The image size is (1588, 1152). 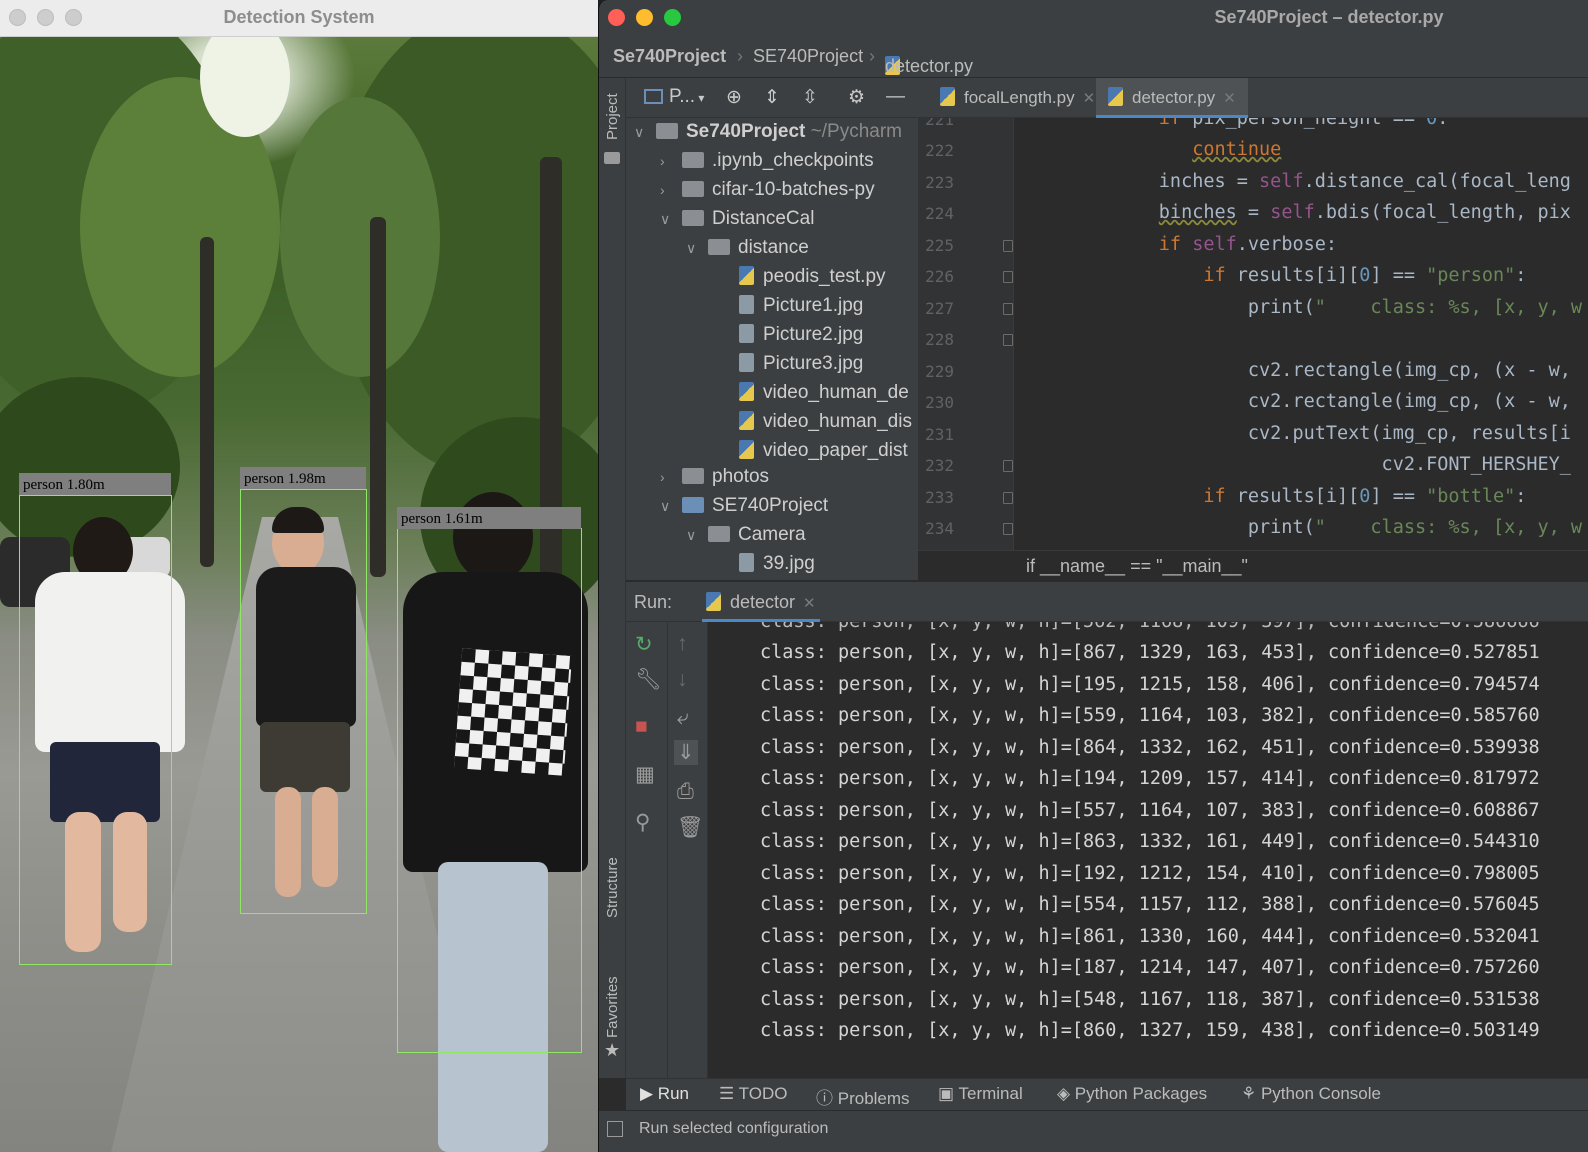 I want to click on tree-item-file: video_human_dis, so click(x=825, y=421).